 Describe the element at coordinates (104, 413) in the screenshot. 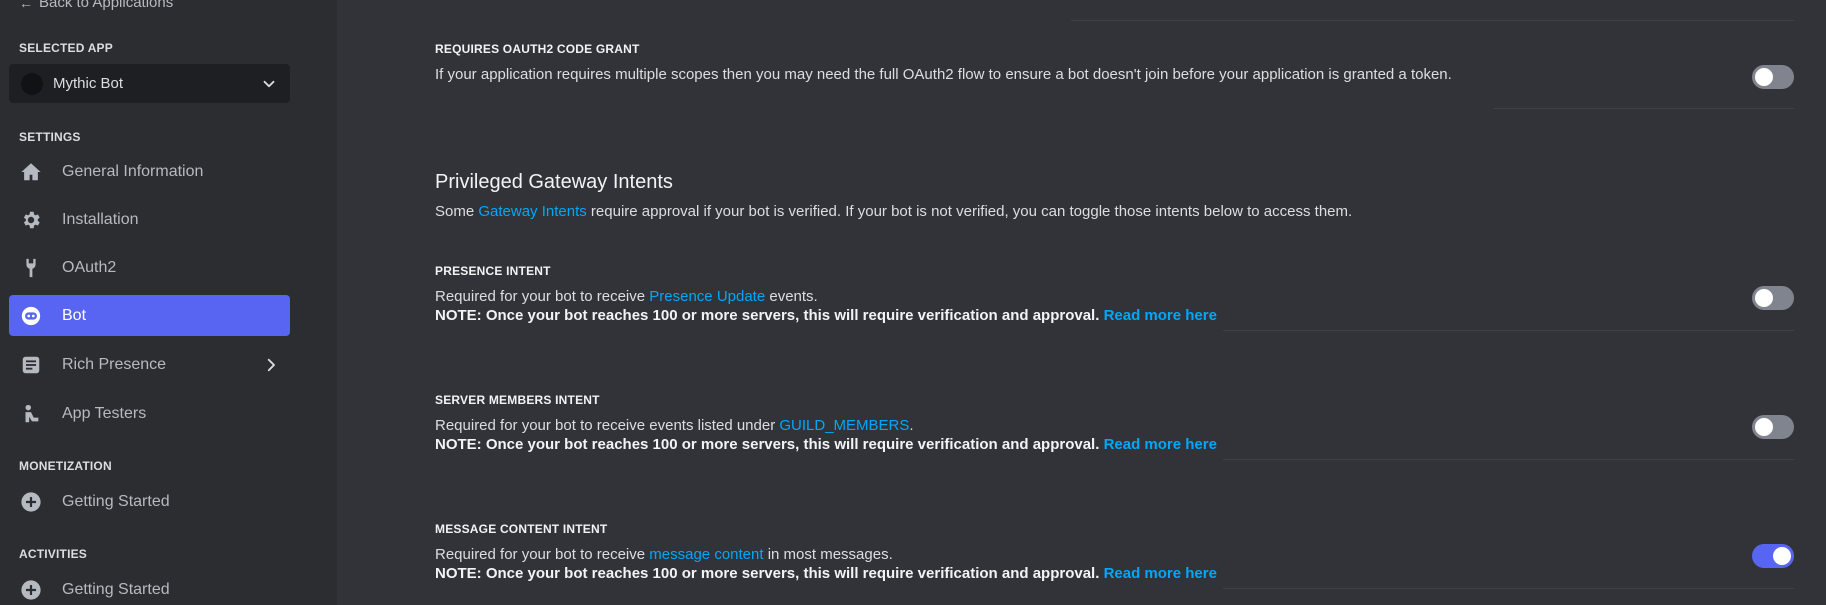

I see `sidebar-item-label: App Testers` at that location.